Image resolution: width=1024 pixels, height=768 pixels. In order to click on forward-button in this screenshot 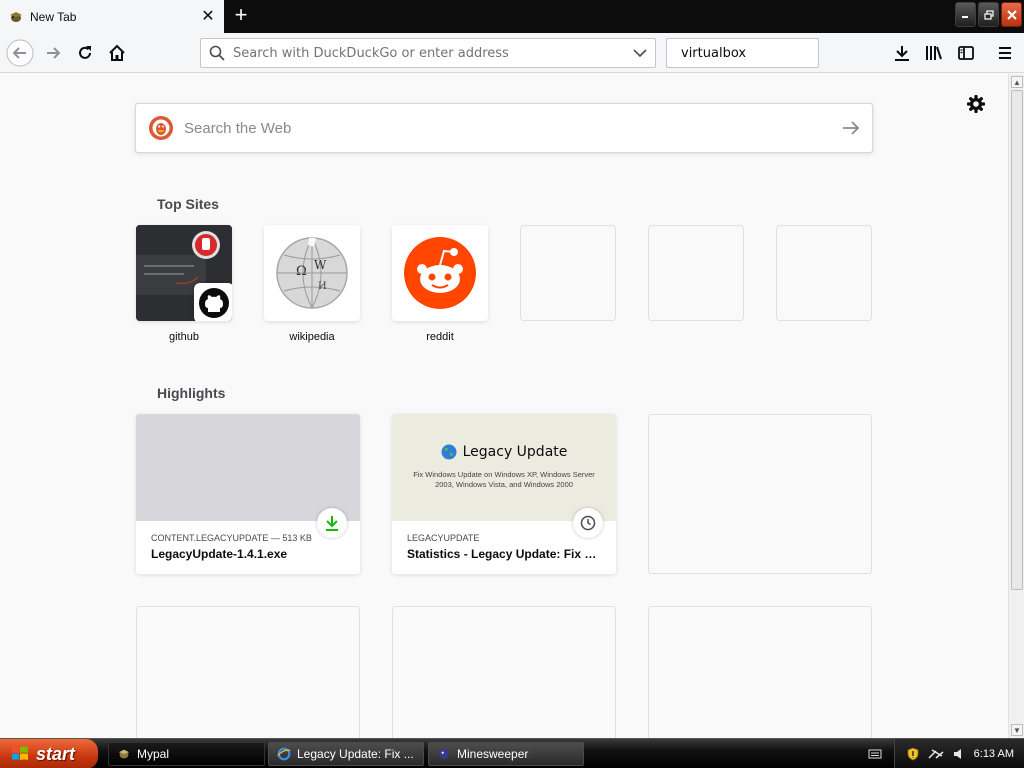, I will do `click(53, 53)`.